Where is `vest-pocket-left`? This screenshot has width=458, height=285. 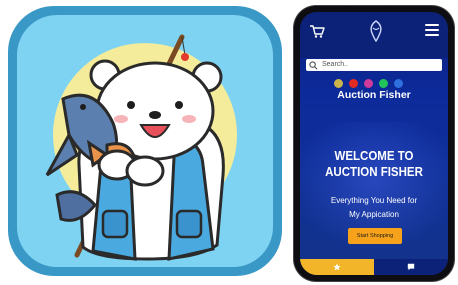
vest-pocket-left is located at coordinates (115, 224).